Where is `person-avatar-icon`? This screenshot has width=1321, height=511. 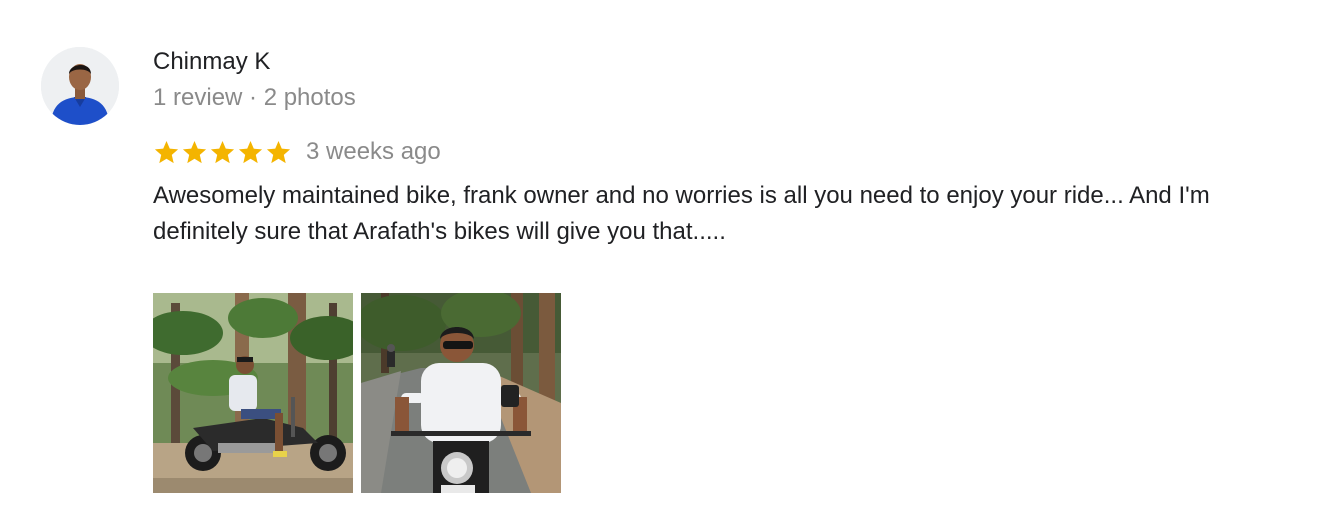 person-avatar-icon is located at coordinates (80, 86).